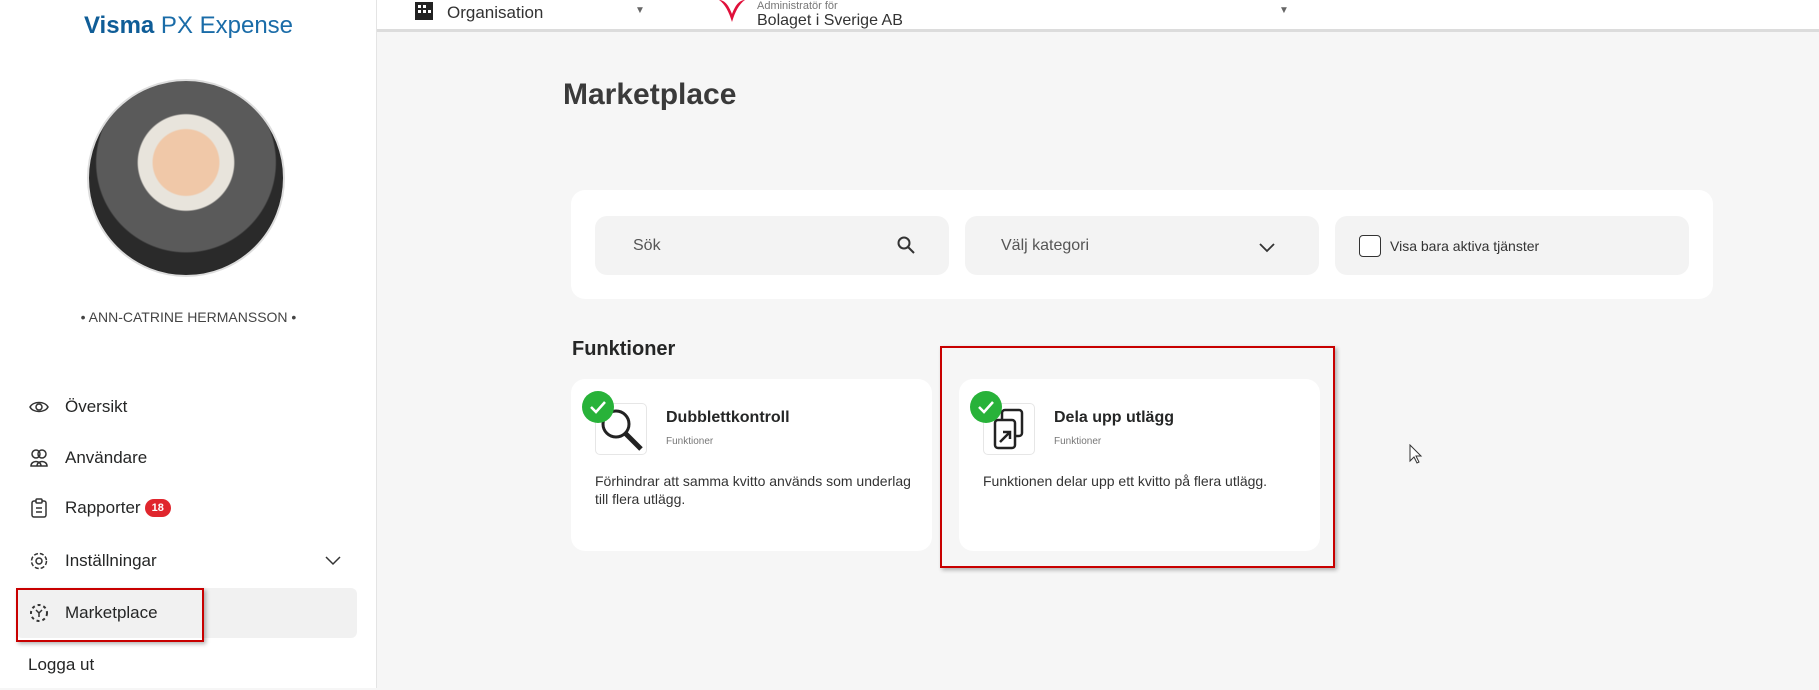 This screenshot has height=690, width=1819. I want to click on card-title: Dubblettkontroll, so click(728, 417).